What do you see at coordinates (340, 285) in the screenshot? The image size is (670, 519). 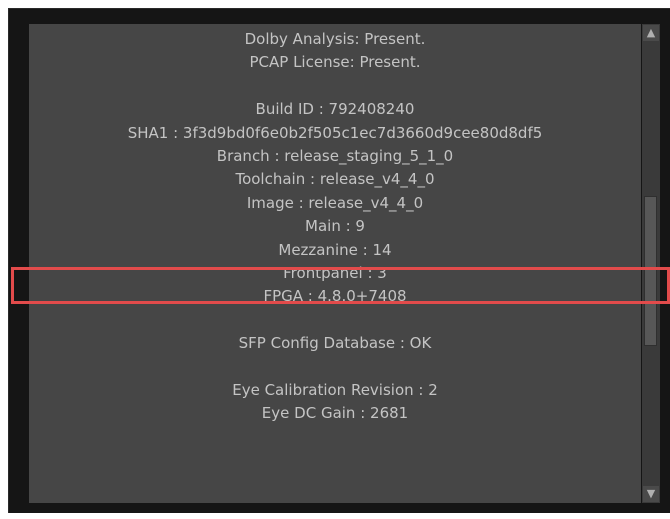 I see `highlight-box` at bounding box center [340, 285].